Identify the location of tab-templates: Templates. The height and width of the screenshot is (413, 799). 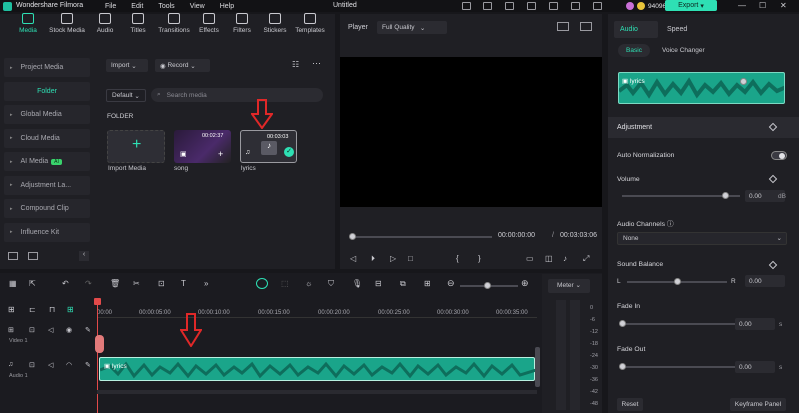
(310, 23).